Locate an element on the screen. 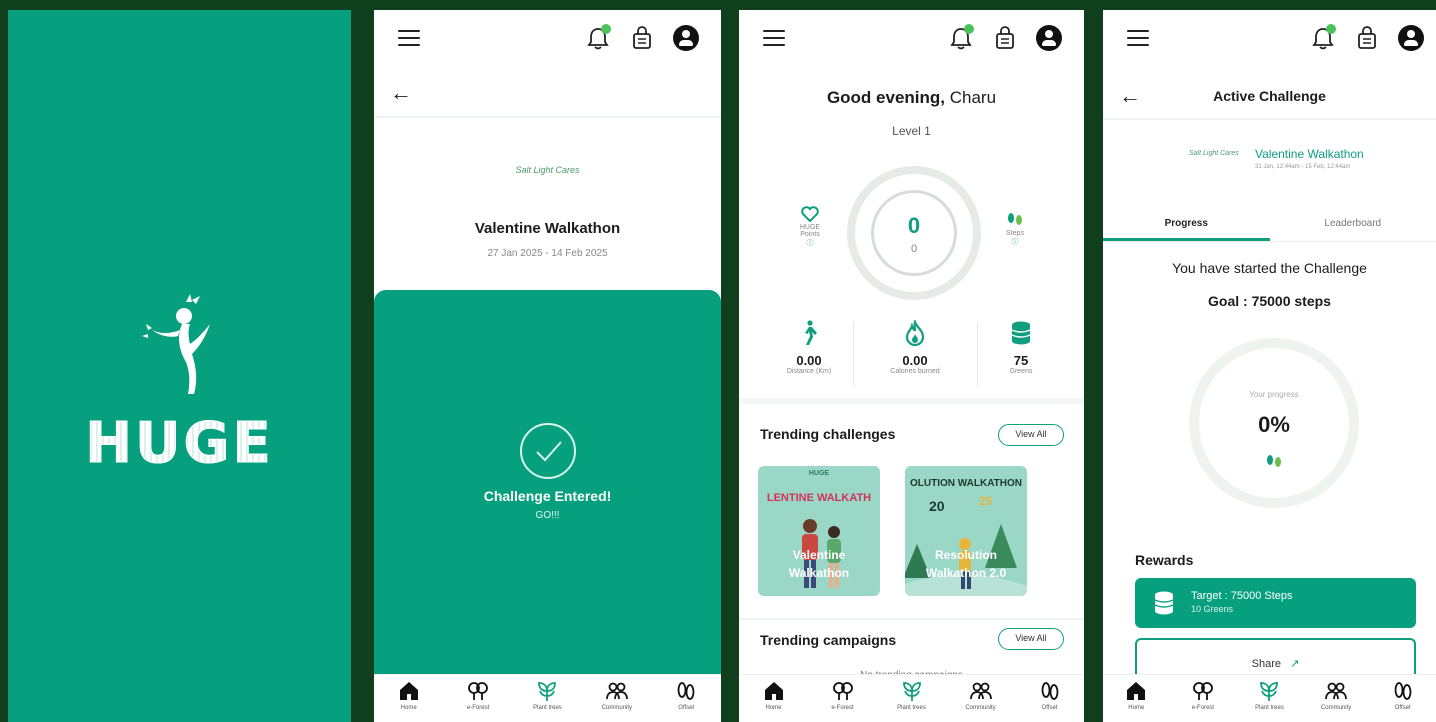  entered-status: Challenge Entered! is located at coordinates (547, 496).